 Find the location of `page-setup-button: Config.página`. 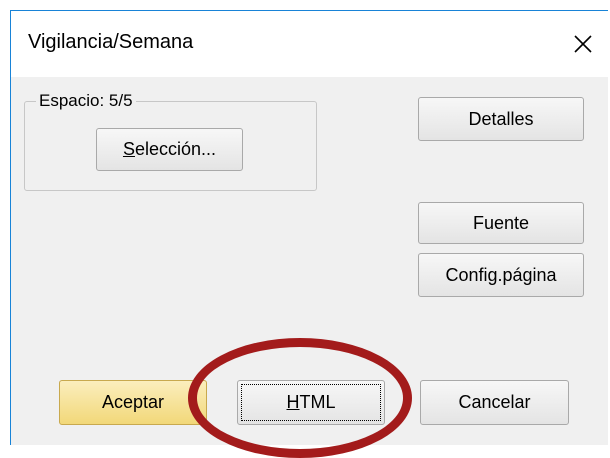

page-setup-button: Config.página is located at coordinates (501, 275).